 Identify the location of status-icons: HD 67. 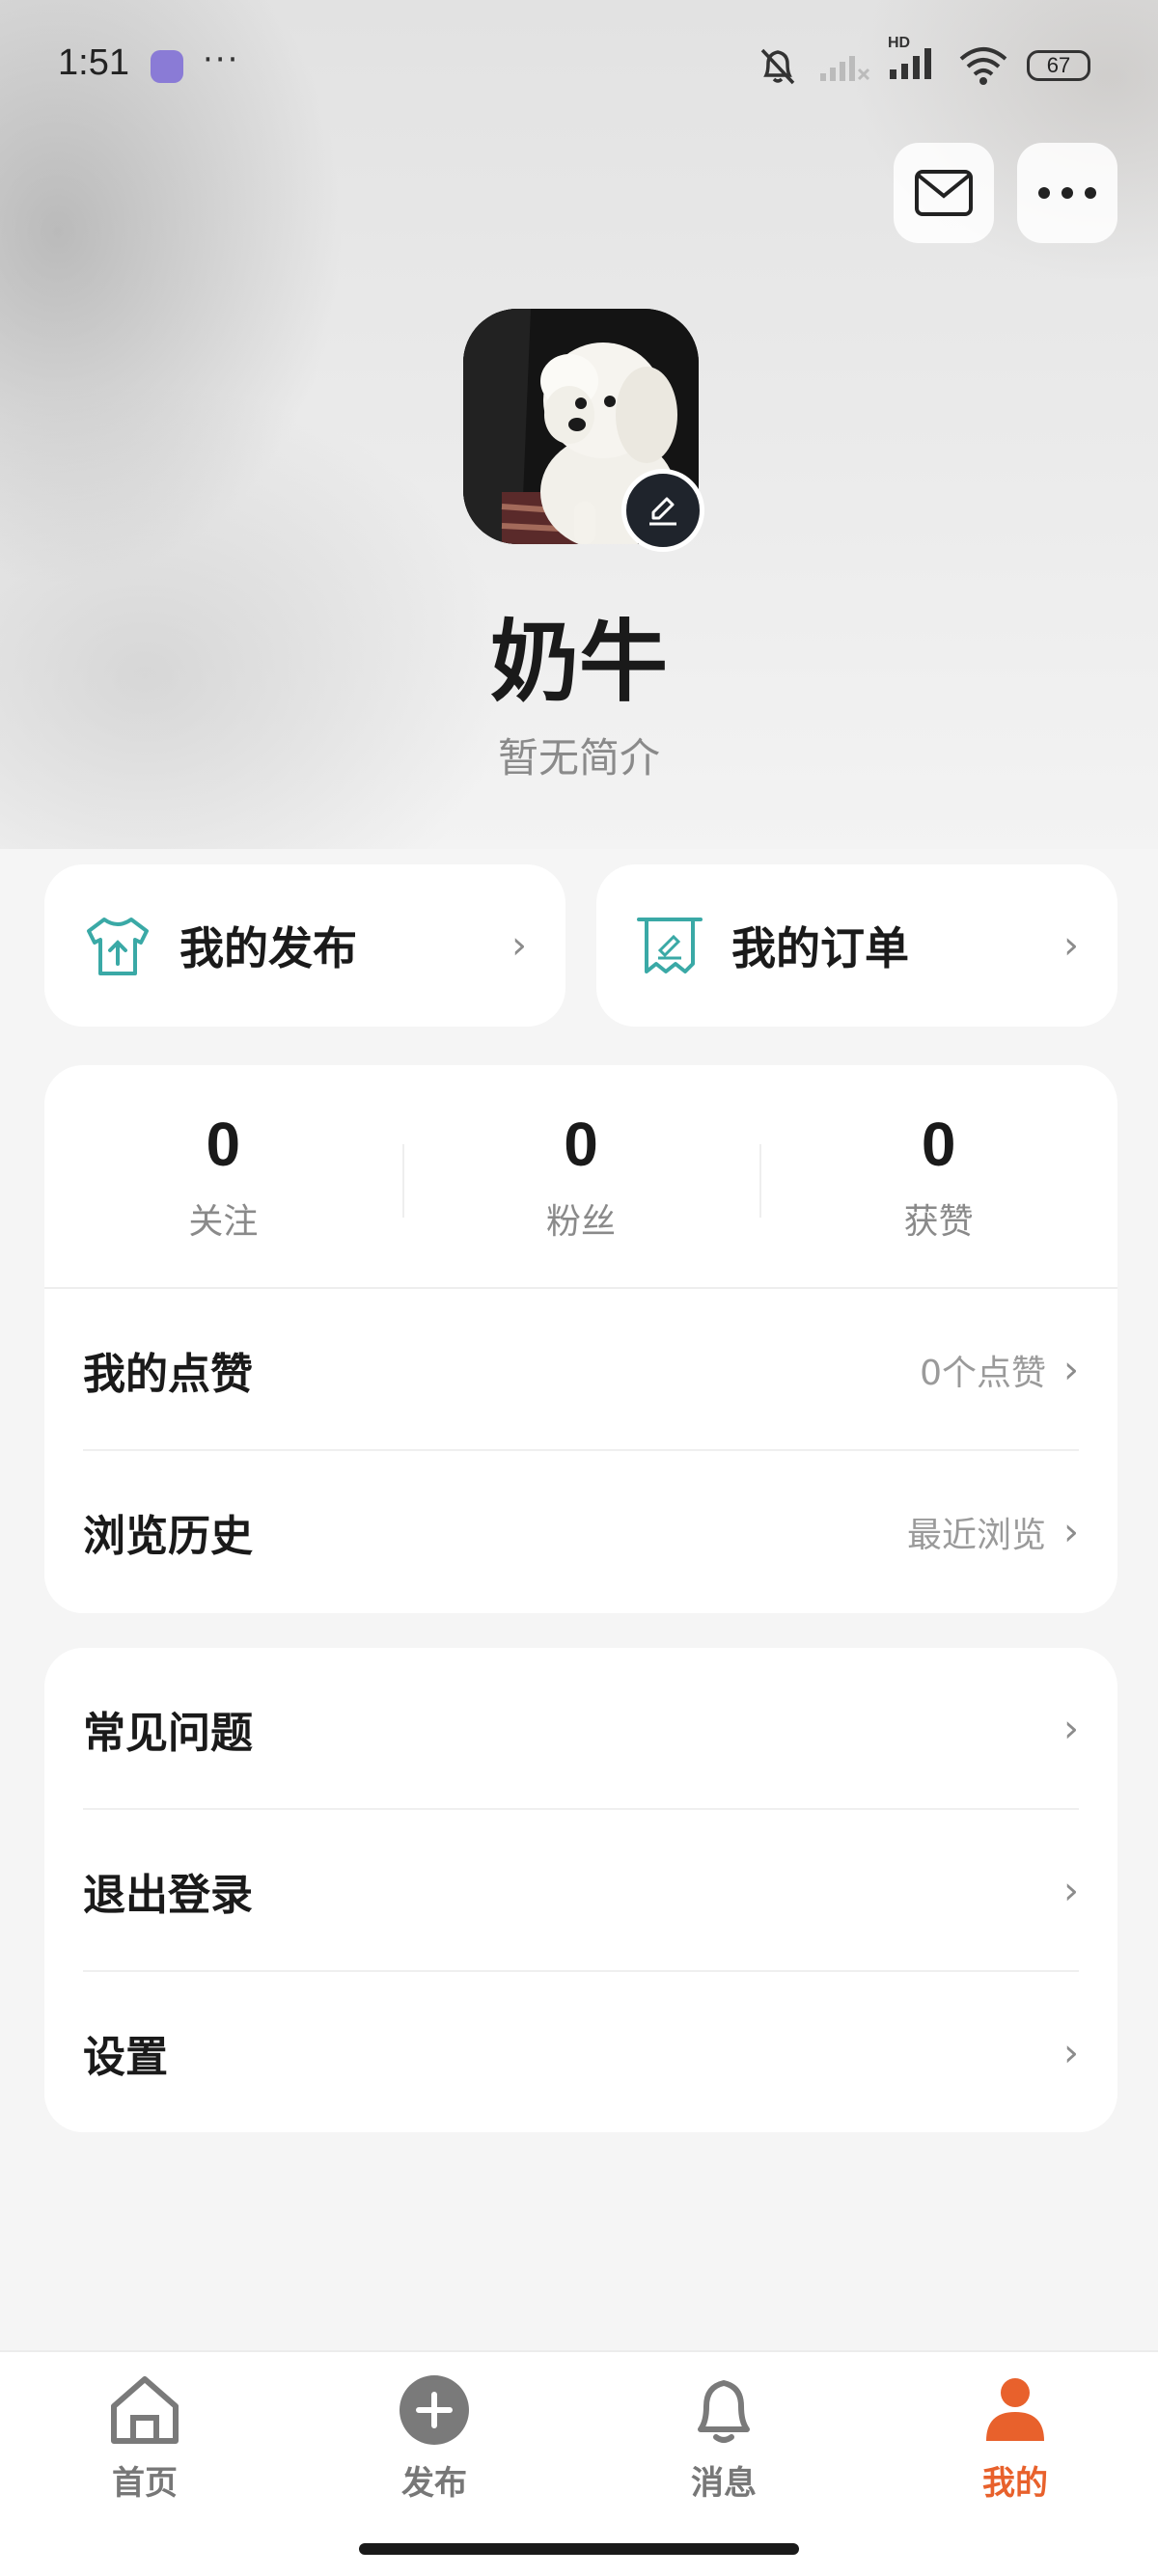
(922, 62).